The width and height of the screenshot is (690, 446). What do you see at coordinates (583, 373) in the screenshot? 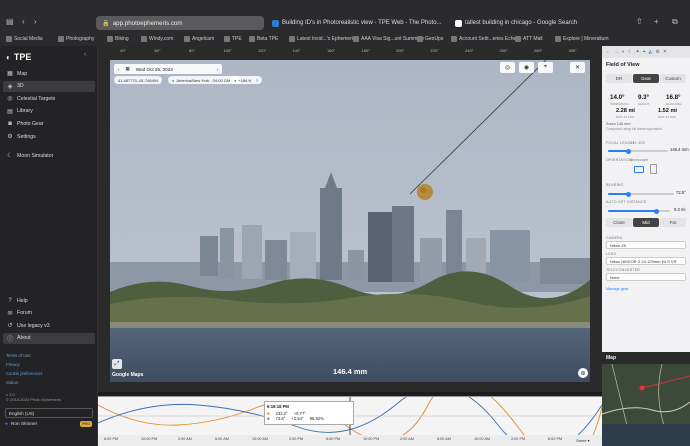
I see `compass-button: ⊕` at bounding box center [583, 373].